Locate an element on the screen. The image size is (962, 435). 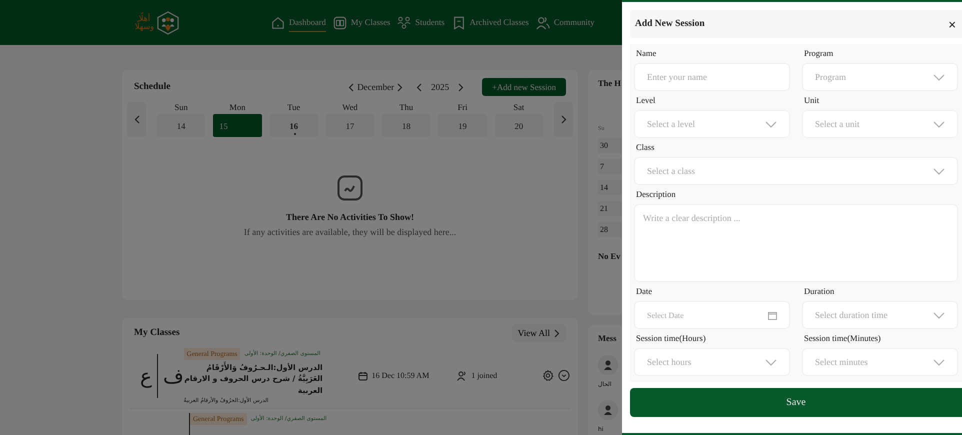
day-button: 19 is located at coordinates (462, 125).